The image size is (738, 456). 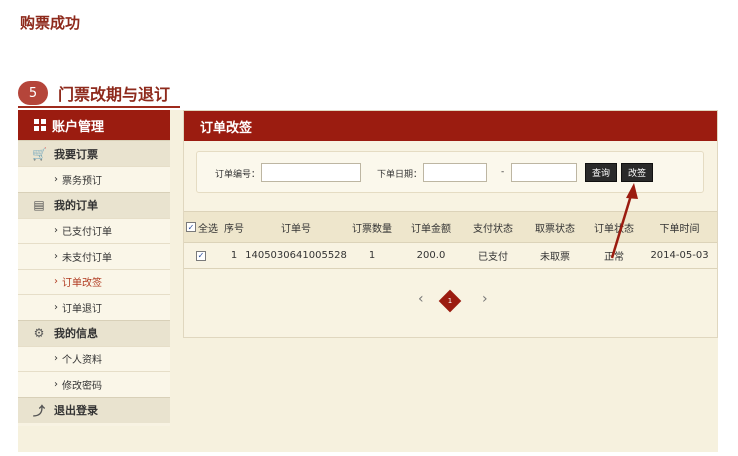 What do you see at coordinates (87, 233) in the screenshot?
I see `sidebar-item-label: 已支付订单` at bounding box center [87, 233].